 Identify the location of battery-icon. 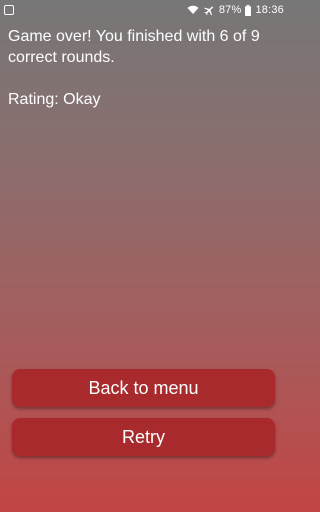
(248, 10).